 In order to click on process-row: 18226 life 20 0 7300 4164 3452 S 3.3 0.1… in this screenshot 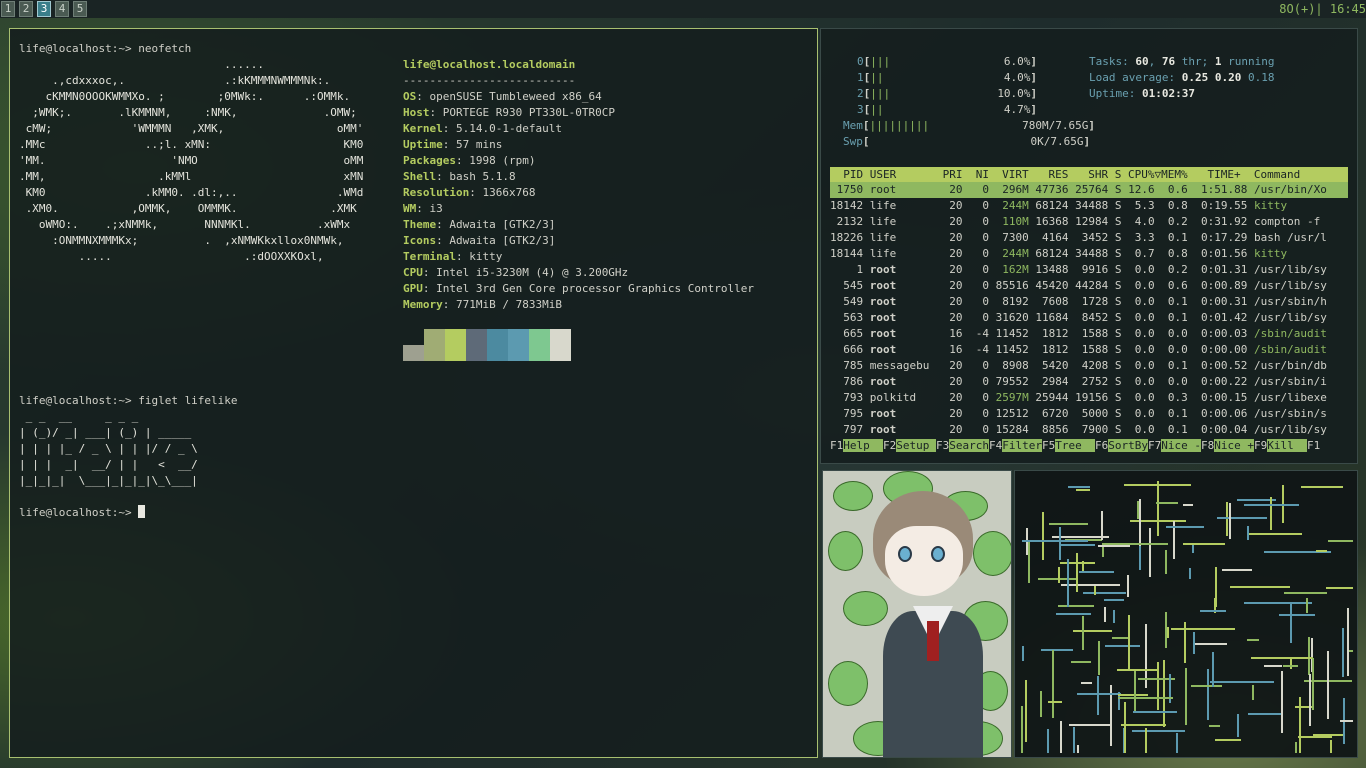, I will do `click(1089, 238)`.